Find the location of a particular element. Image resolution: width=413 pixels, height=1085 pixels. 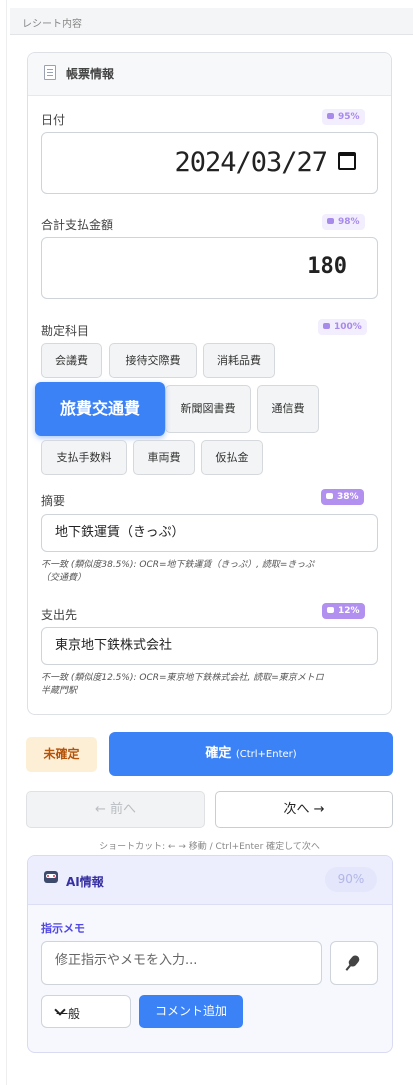

add-comment-button: コメント追加 is located at coordinates (191, 1011).